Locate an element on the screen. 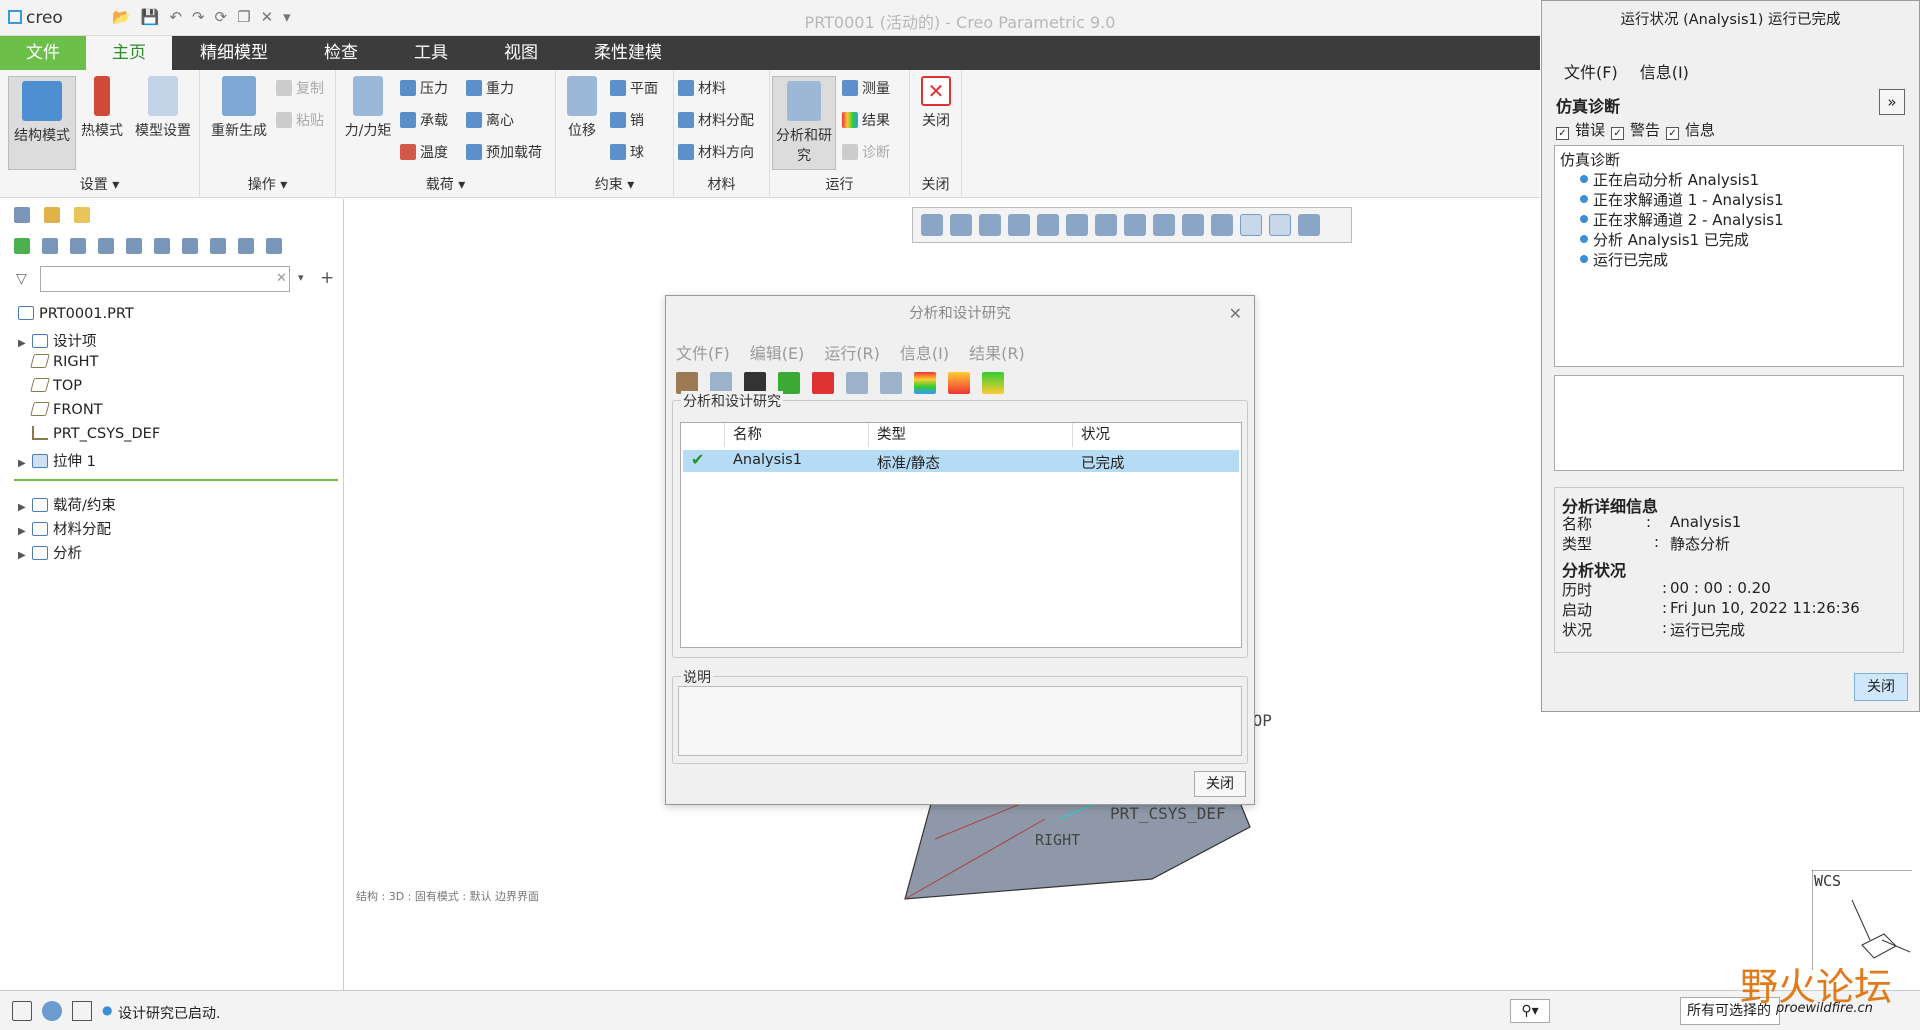 The height and width of the screenshot is (1030, 1920). regenerate-icon: ⟳ is located at coordinates (221, 17).